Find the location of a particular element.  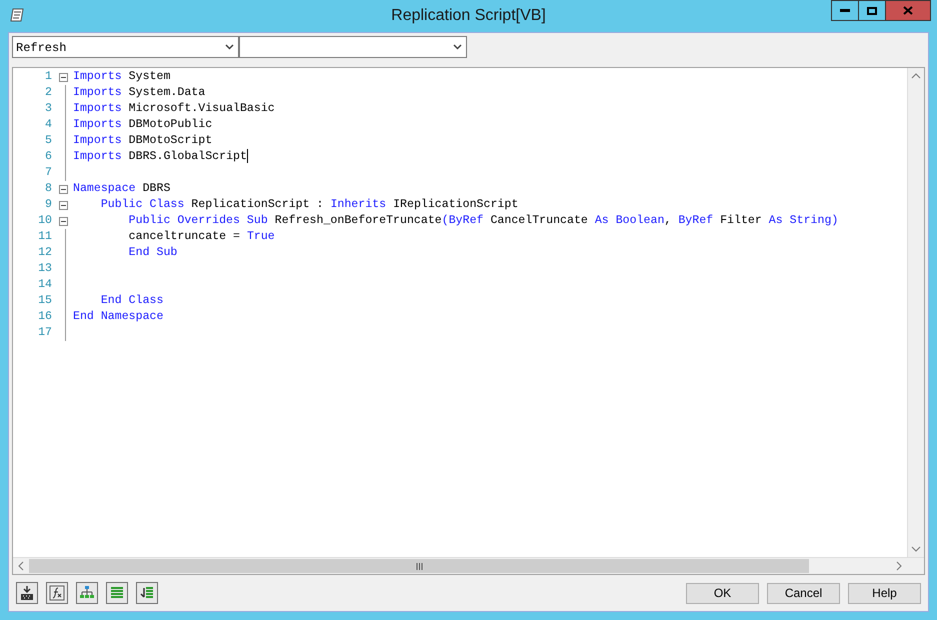

line-number: 11 is located at coordinates (45, 237).